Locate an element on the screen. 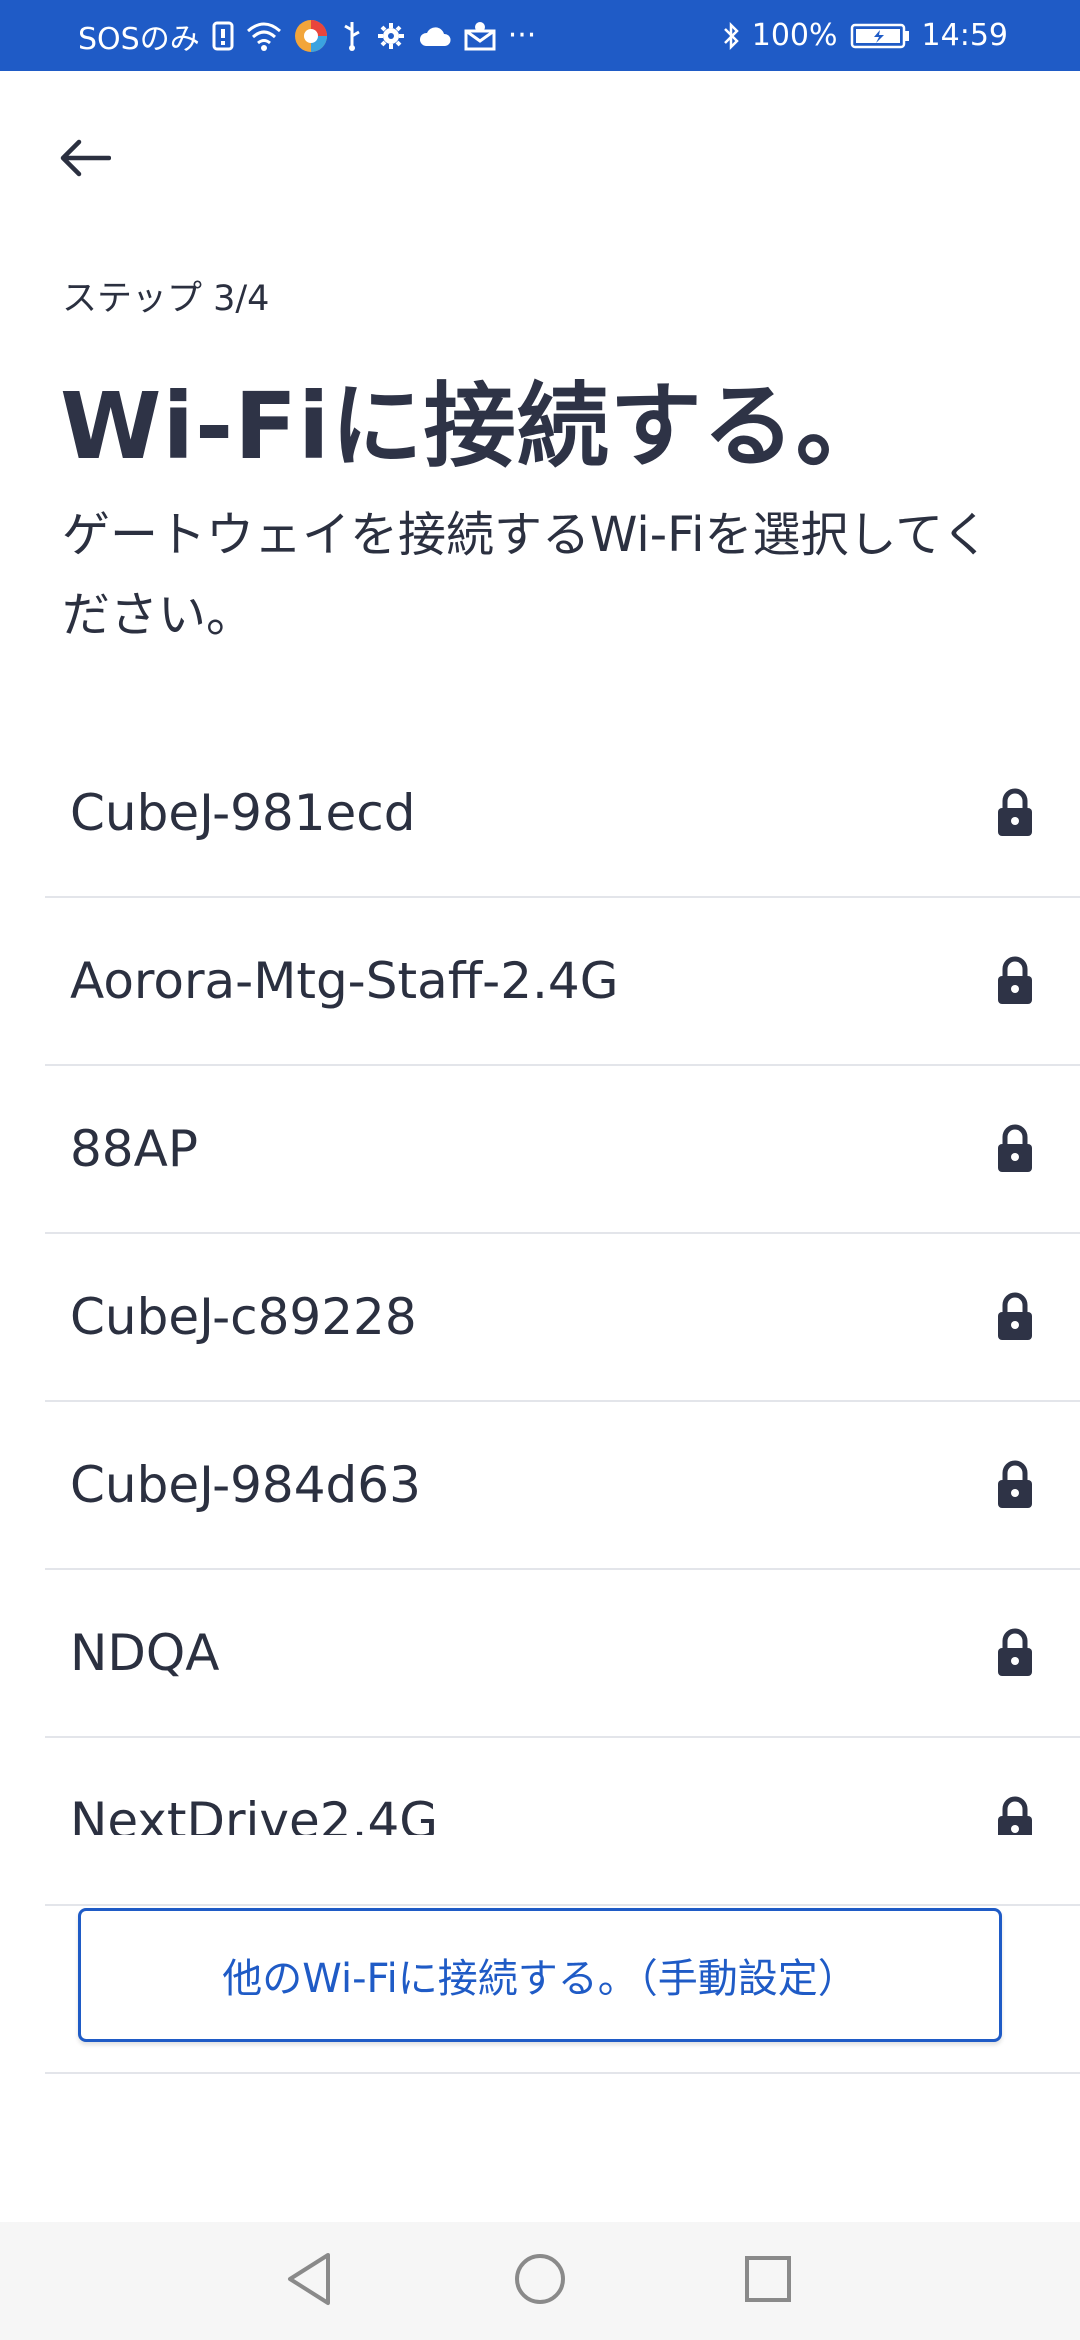 Image resolution: width=1080 pixels, height=2340 pixels. page-subtitle: ゲートウェイを接続するWi-Fiを選択してください。 is located at coordinates (526, 575).